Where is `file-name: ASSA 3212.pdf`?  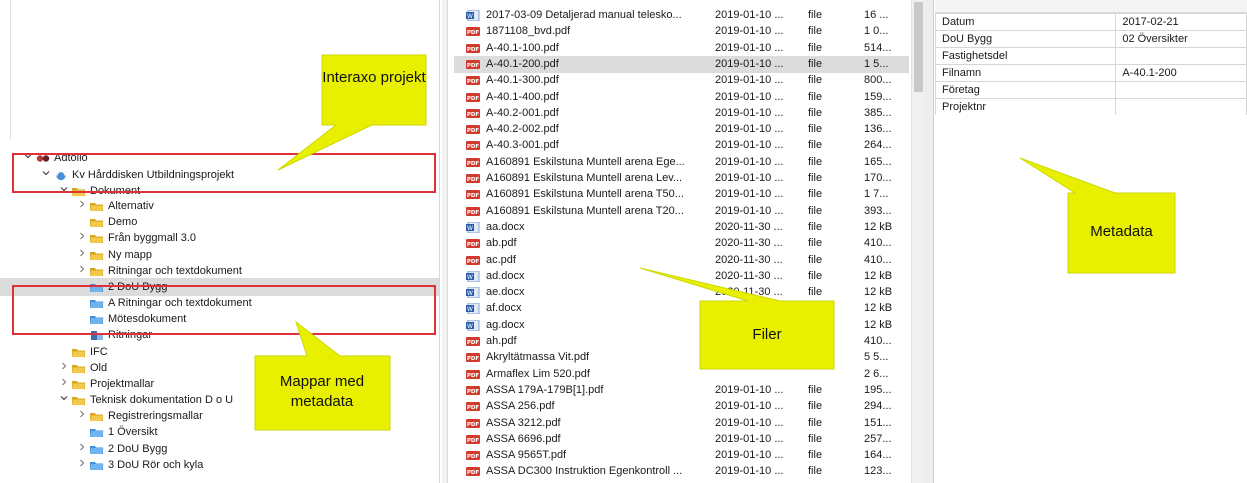
file-name: ASSA 3212.pdf is located at coordinates (523, 422).